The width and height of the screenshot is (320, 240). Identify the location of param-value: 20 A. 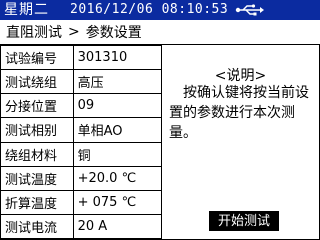
(117, 226).